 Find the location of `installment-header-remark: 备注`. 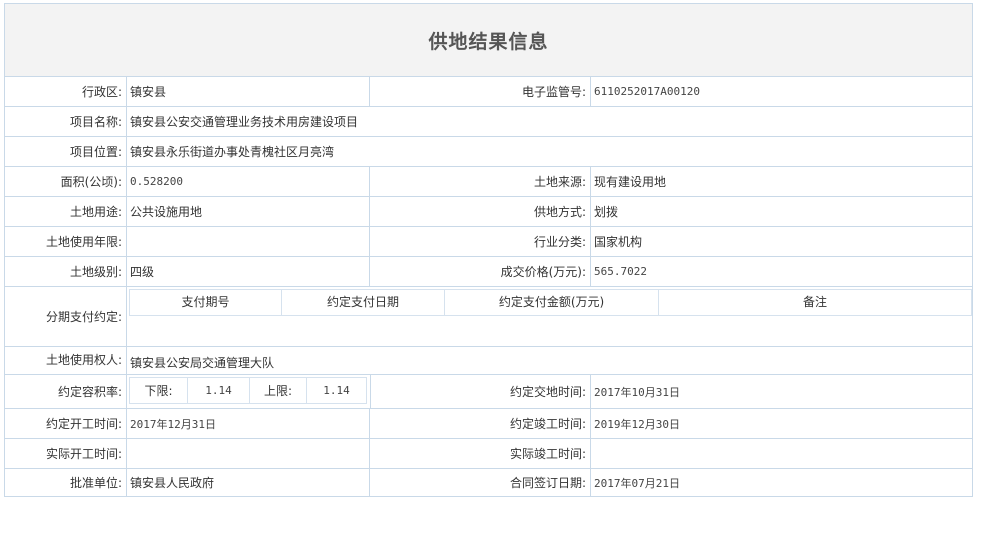

installment-header-remark: 备注 is located at coordinates (814, 302).